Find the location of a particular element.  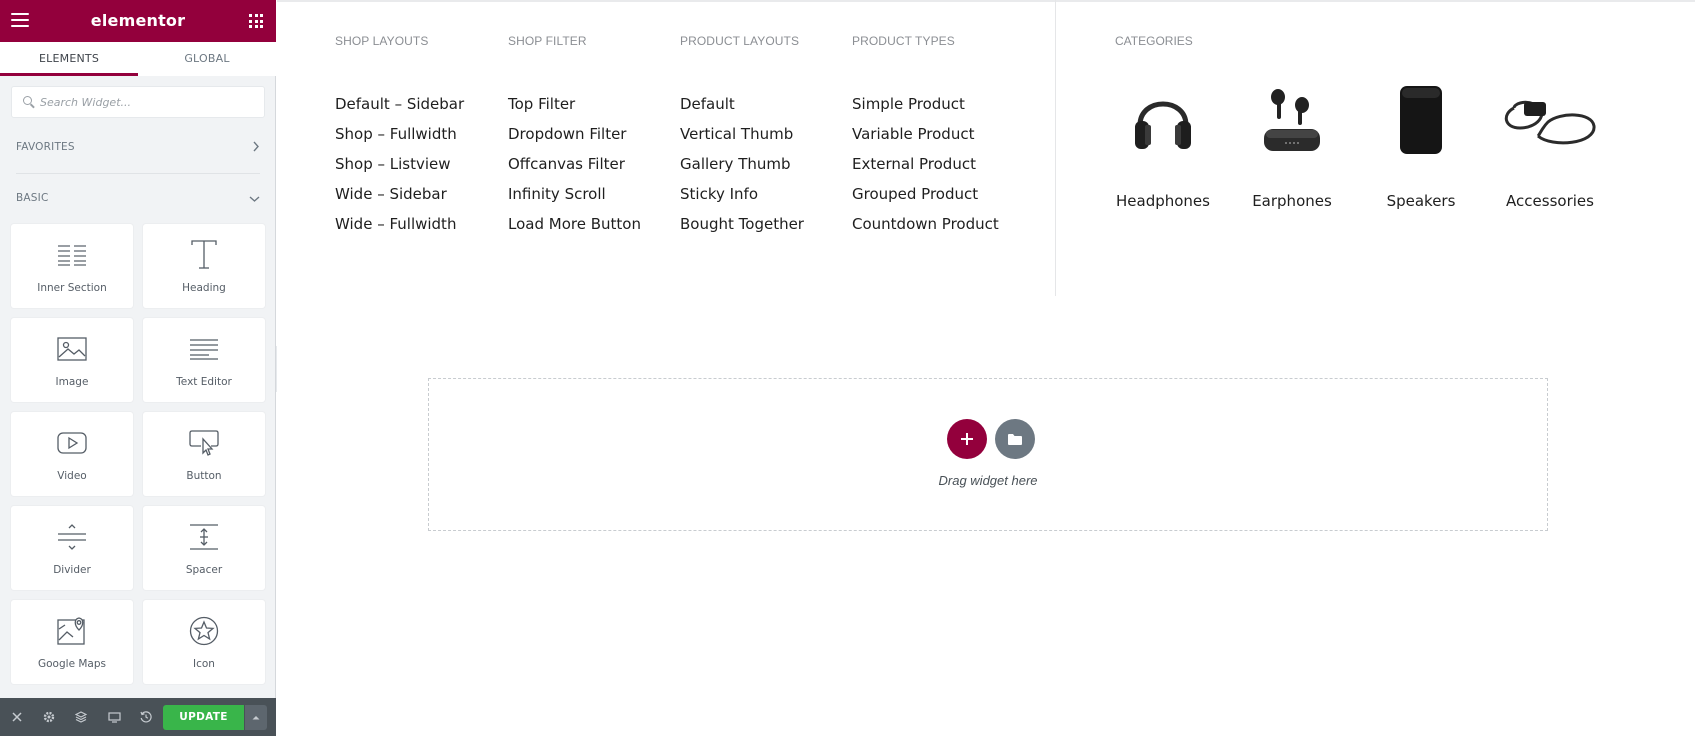

menu-link: Default – Sidebar is located at coordinates (399, 104).